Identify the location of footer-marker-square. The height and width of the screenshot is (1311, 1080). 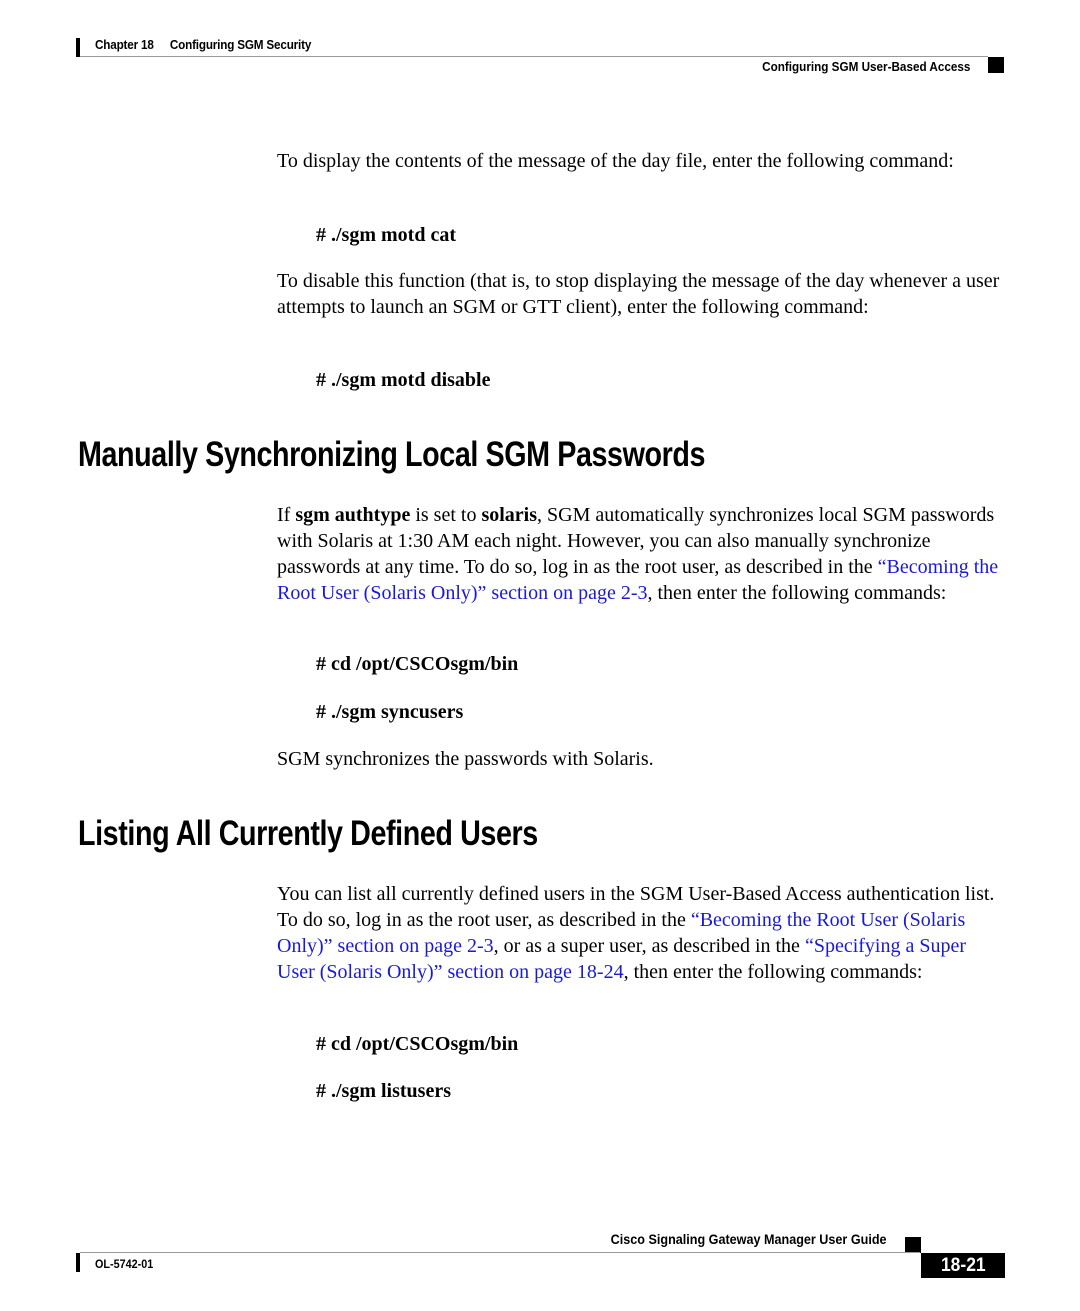
(913, 1245).